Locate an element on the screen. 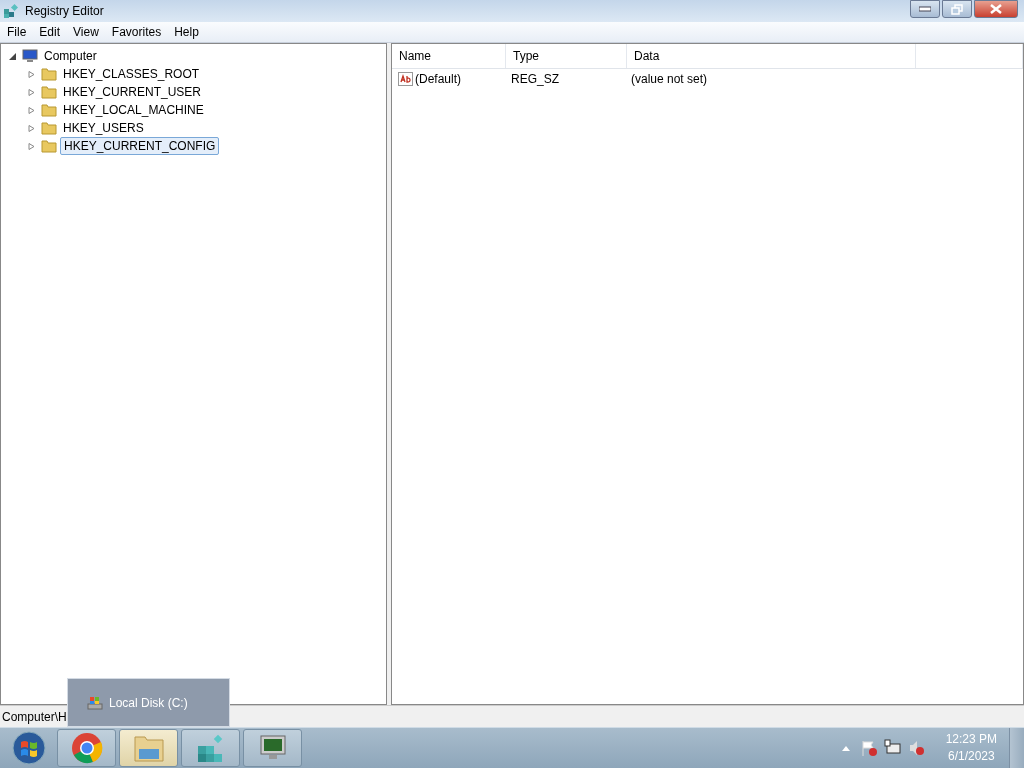  menu-item: Favorites is located at coordinates (136, 32).